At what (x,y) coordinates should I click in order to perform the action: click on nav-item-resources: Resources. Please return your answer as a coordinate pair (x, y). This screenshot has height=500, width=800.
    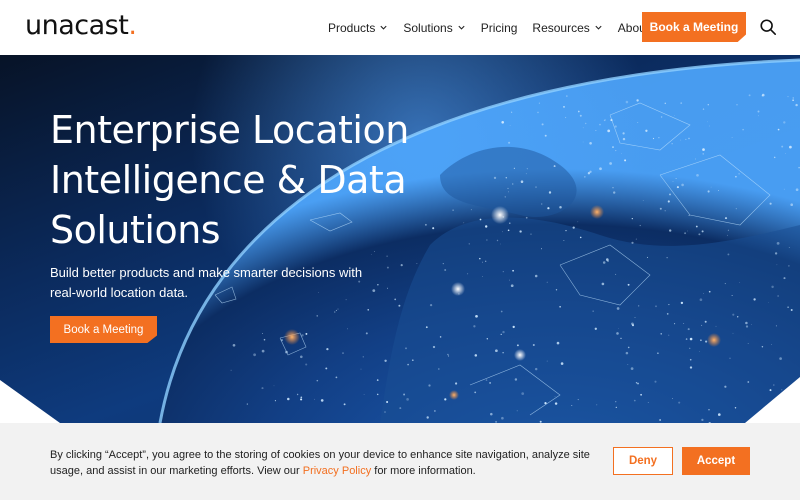
    Looking at the image, I should click on (567, 28).